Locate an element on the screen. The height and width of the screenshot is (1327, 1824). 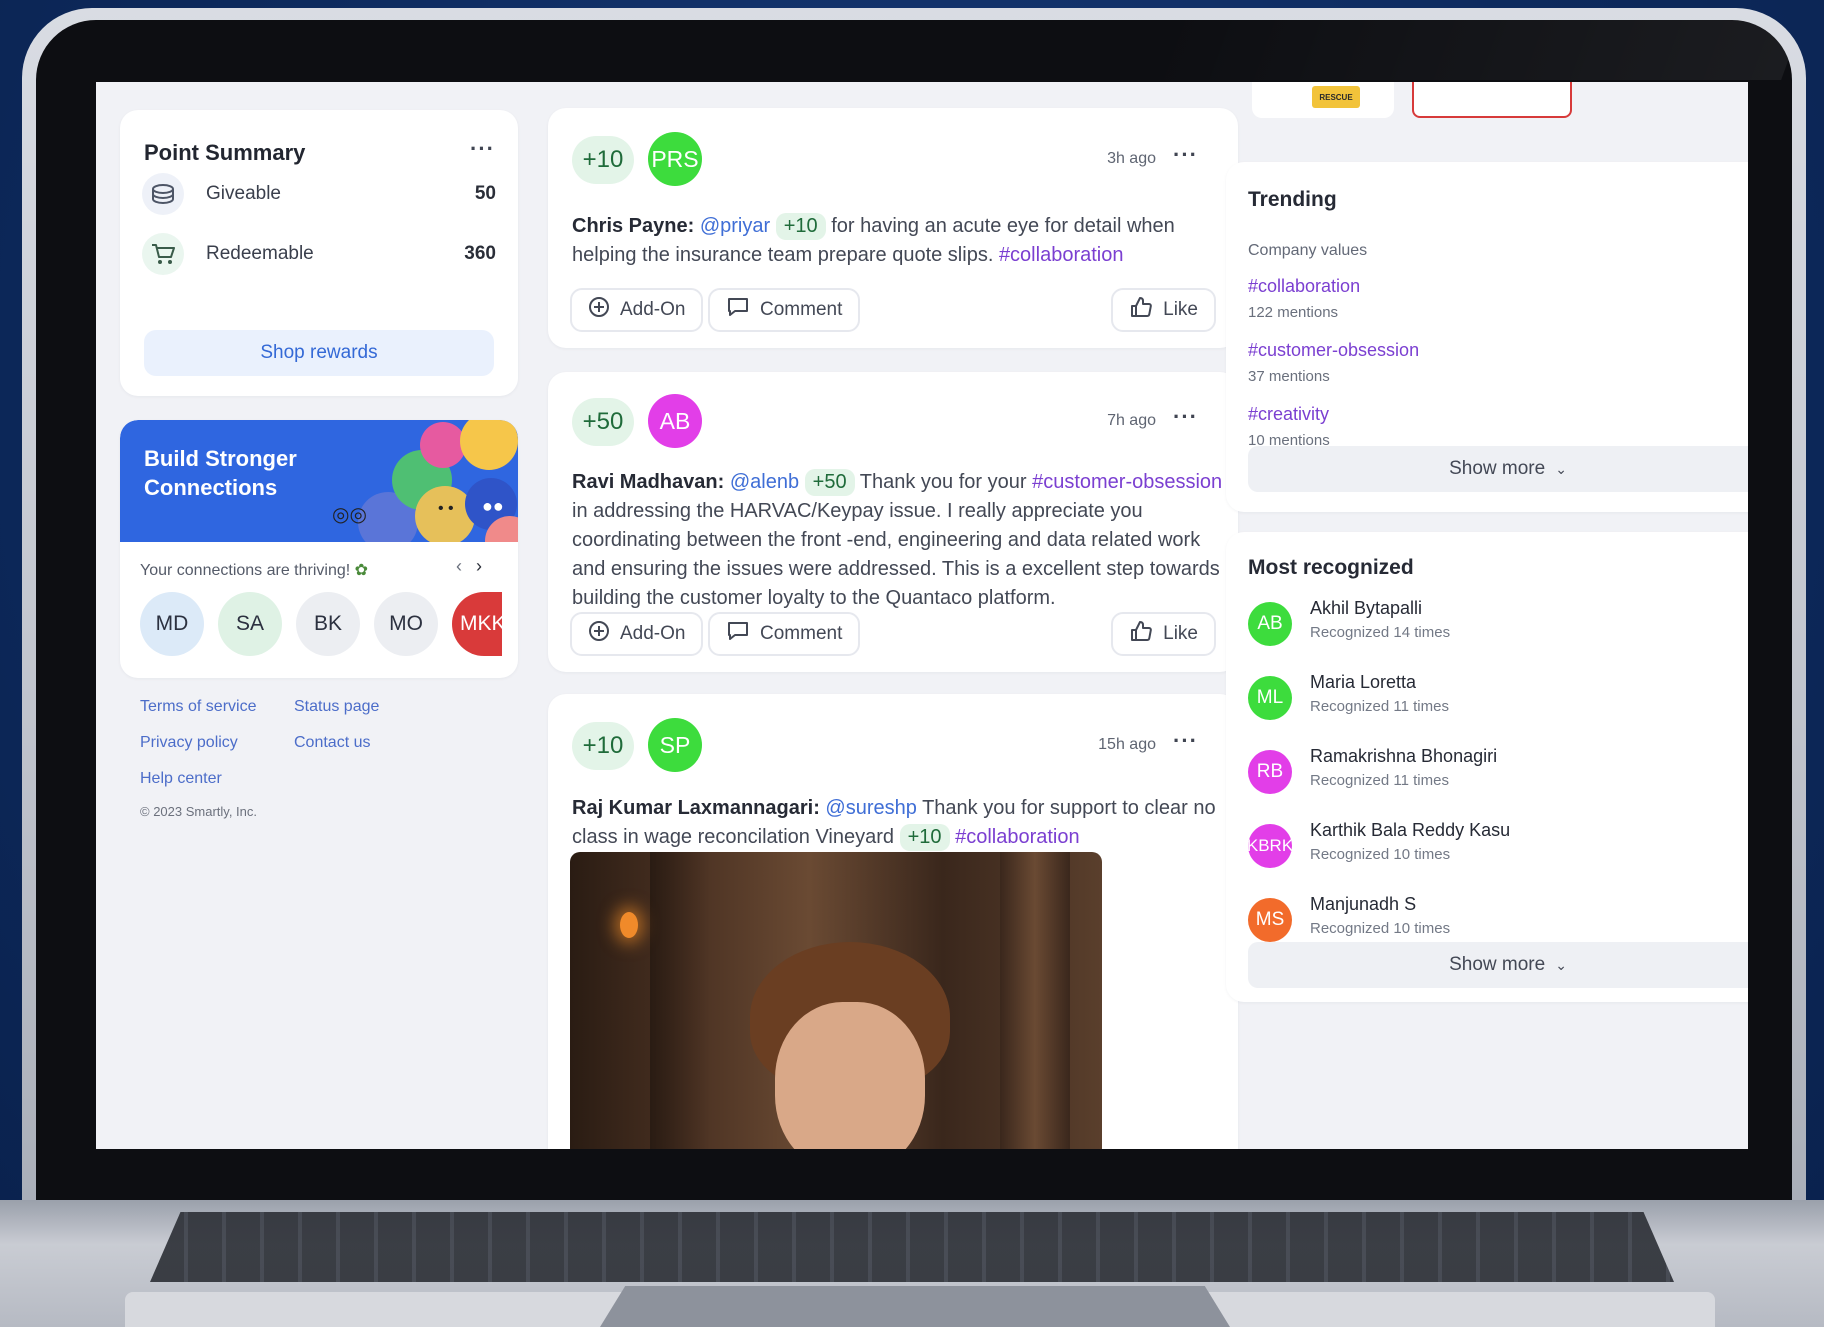
avatar: ML is located at coordinates (1270, 698).